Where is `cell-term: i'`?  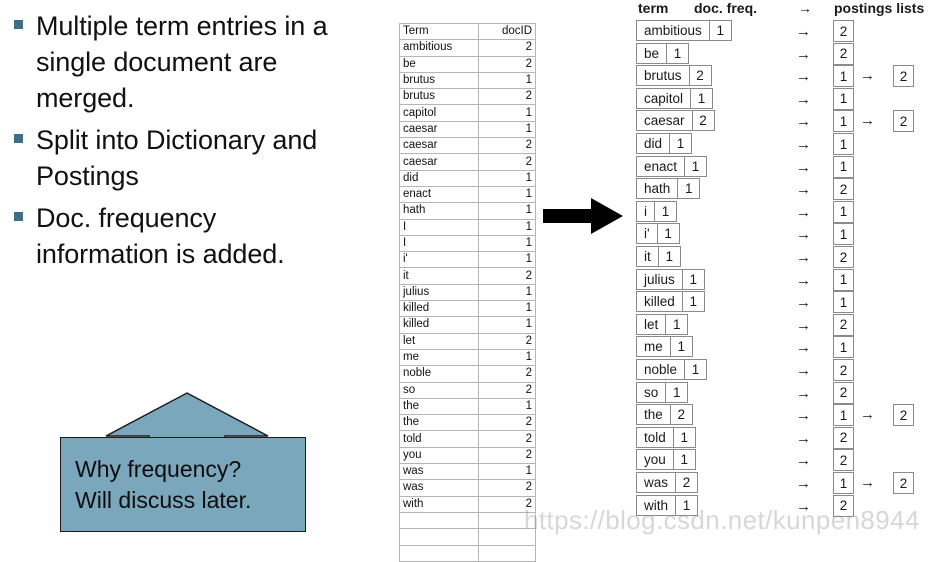 cell-term: i' is located at coordinates (439, 260).